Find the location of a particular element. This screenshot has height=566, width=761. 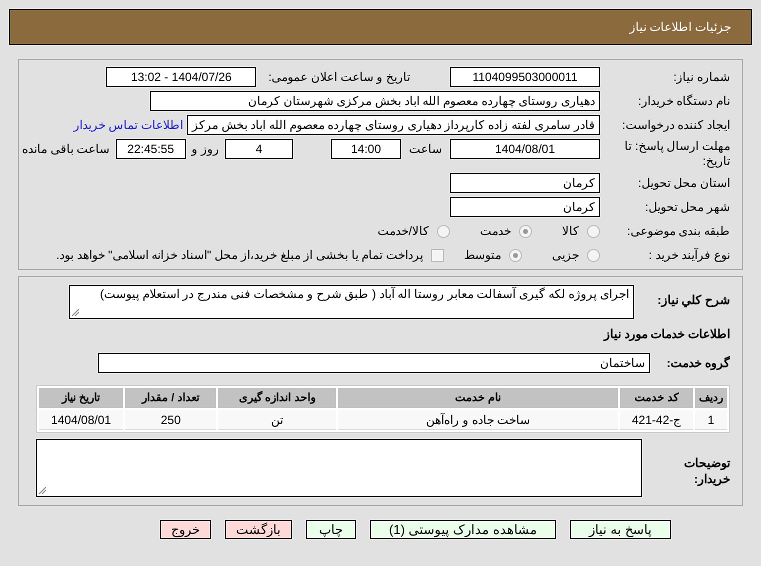

table-cell: ساخت جاده و راه‌آهن is located at coordinates (478, 420).